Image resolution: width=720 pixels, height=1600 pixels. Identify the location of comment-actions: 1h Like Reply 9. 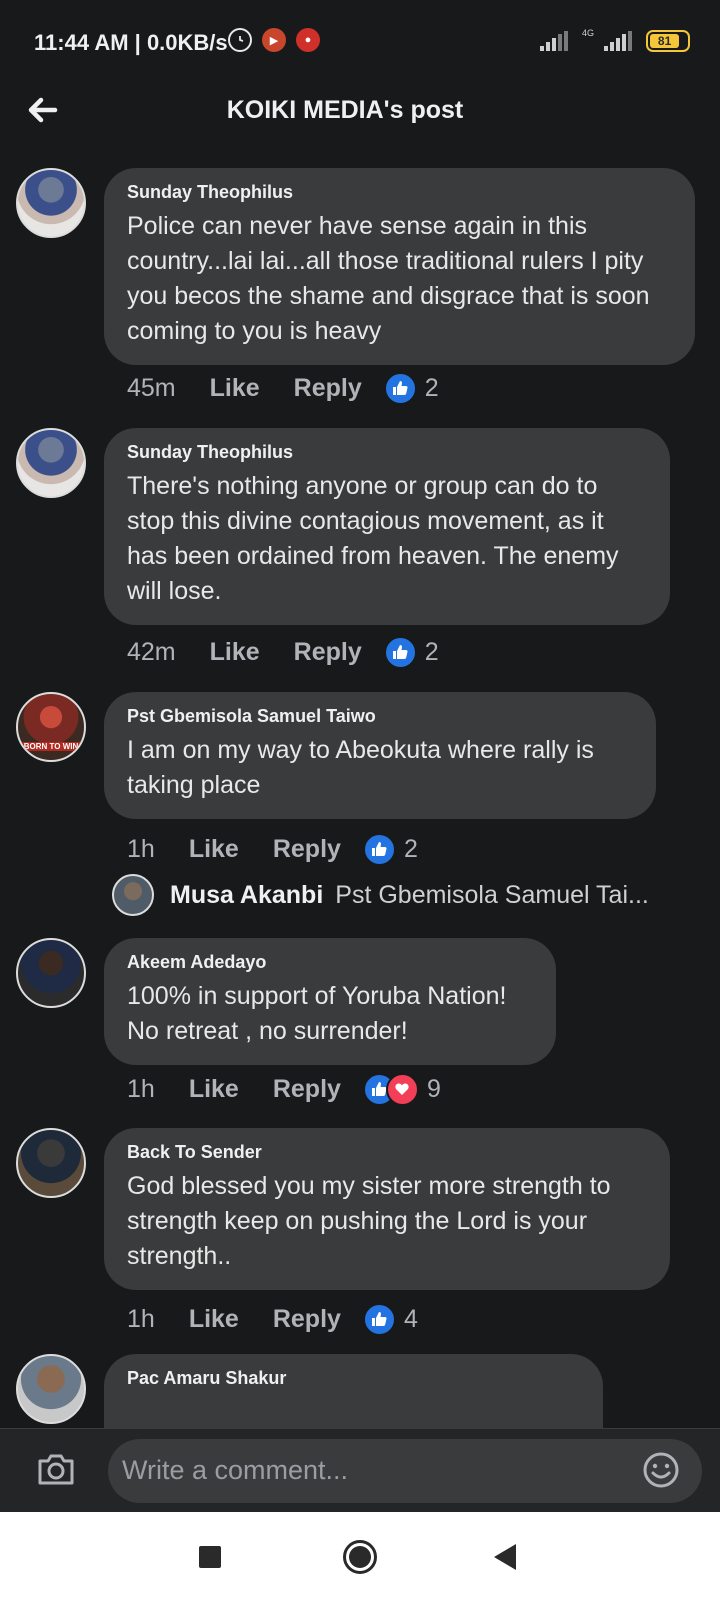
(284, 1089).